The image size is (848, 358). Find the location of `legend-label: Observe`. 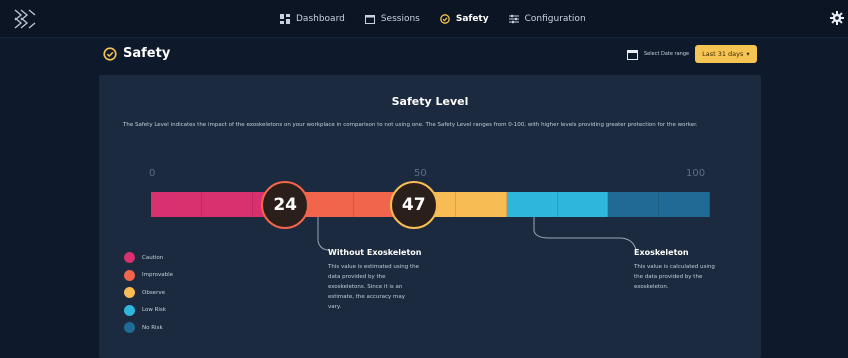

legend-label: Observe is located at coordinates (153, 292).